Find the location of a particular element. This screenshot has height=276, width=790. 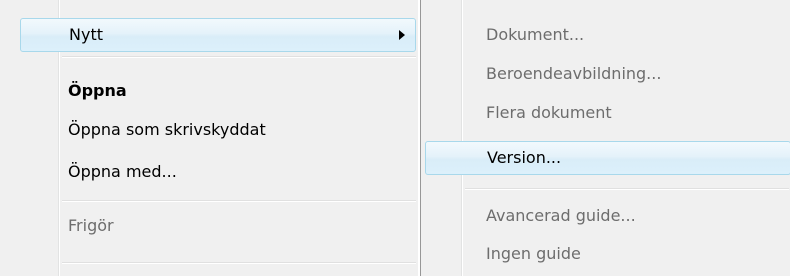

chevron-right-icon is located at coordinates (402, 35).